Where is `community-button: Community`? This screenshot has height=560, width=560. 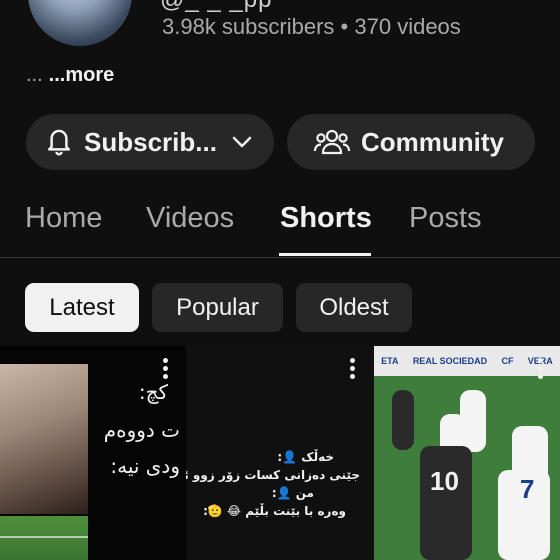
community-button: Community is located at coordinates (411, 142).